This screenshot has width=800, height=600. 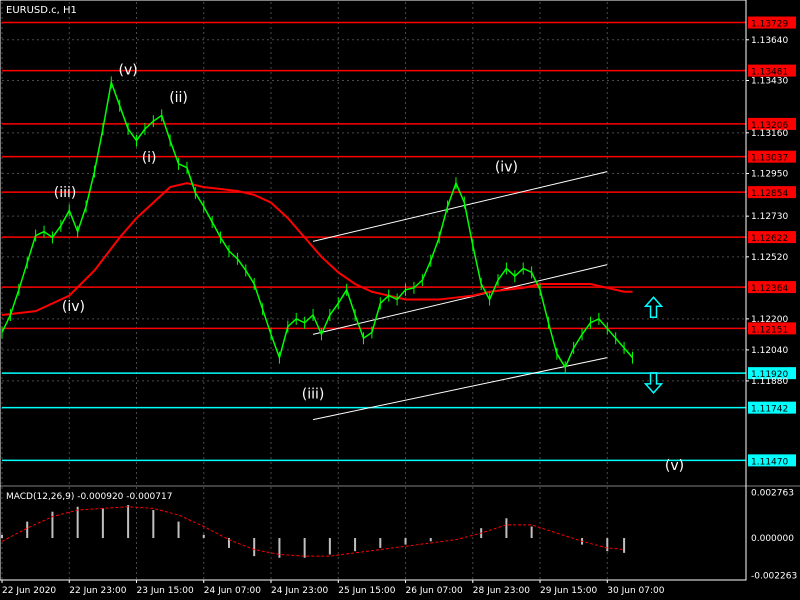 What do you see at coordinates (769, 239) in the screenshot?
I see `level-label: 1.12622` at bounding box center [769, 239].